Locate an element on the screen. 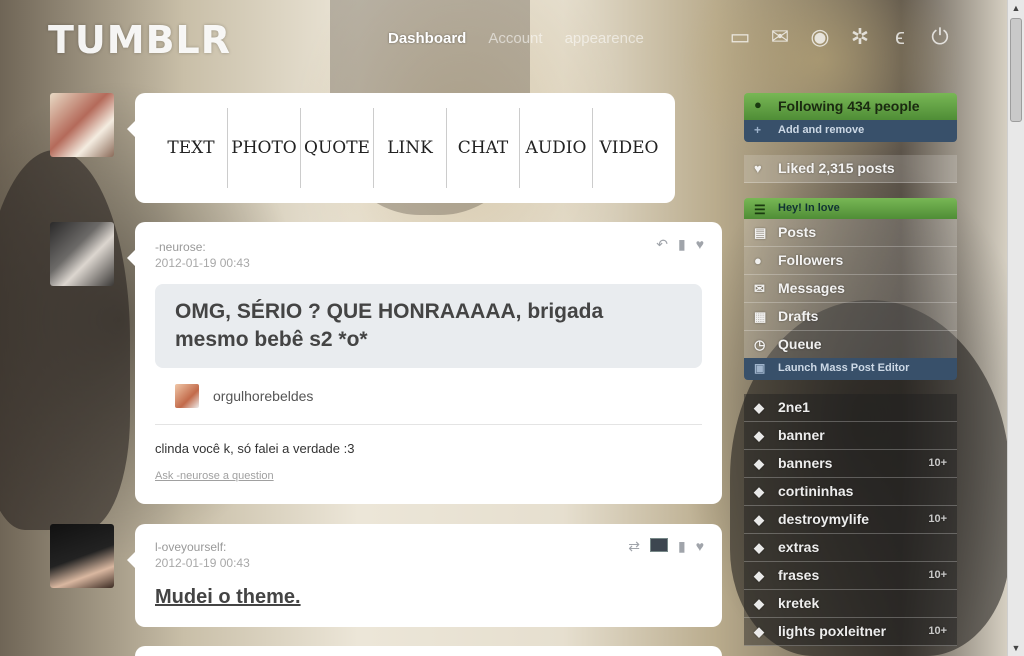 The width and height of the screenshot is (1024, 656). add-remove-link: + Add and remove is located at coordinates (850, 131).